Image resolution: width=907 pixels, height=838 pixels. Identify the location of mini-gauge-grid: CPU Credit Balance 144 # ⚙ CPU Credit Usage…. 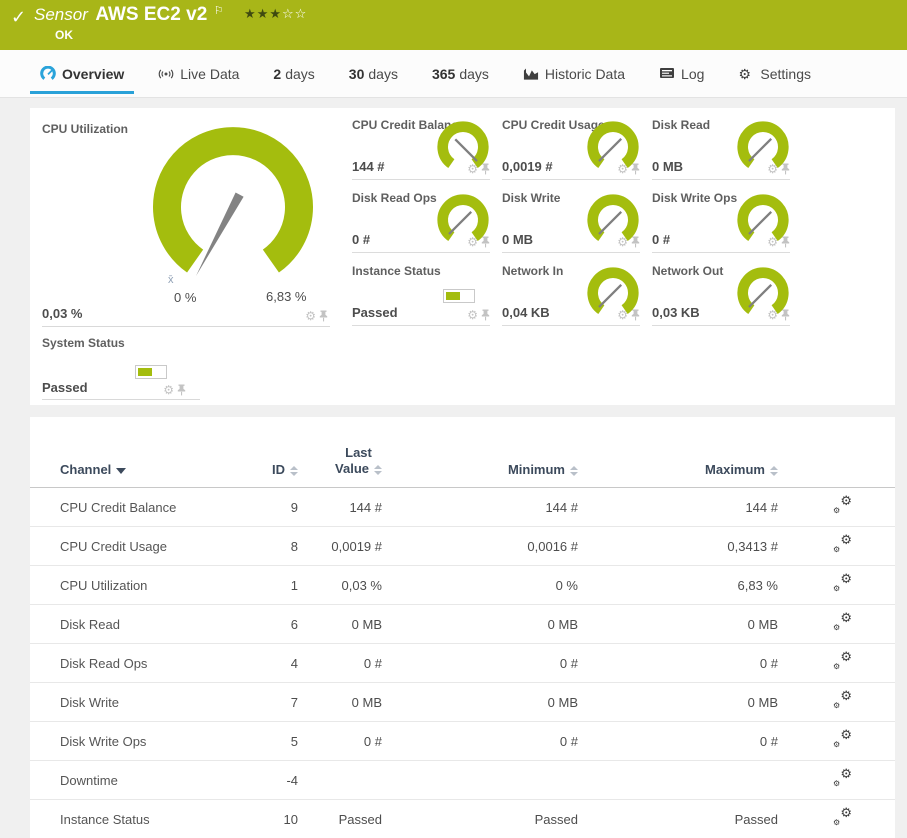
(571, 222).